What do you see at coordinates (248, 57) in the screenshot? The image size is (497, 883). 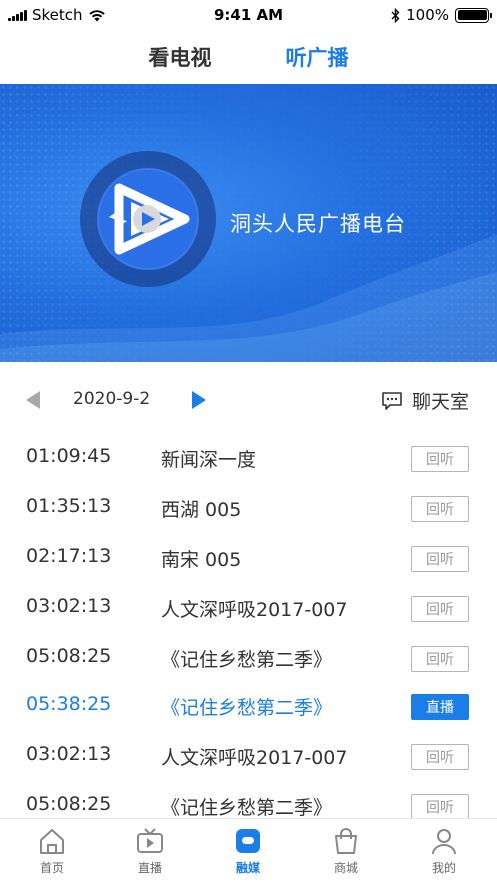 I see `top-tab-bar: 看电视 听广播` at bounding box center [248, 57].